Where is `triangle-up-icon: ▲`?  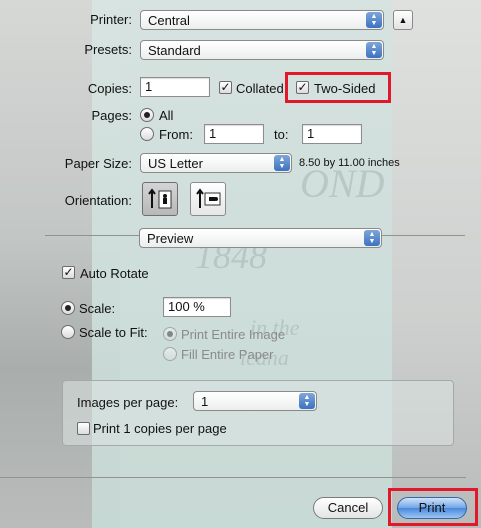
triangle-up-icon: ▲ is located at coordinates (403, 20).